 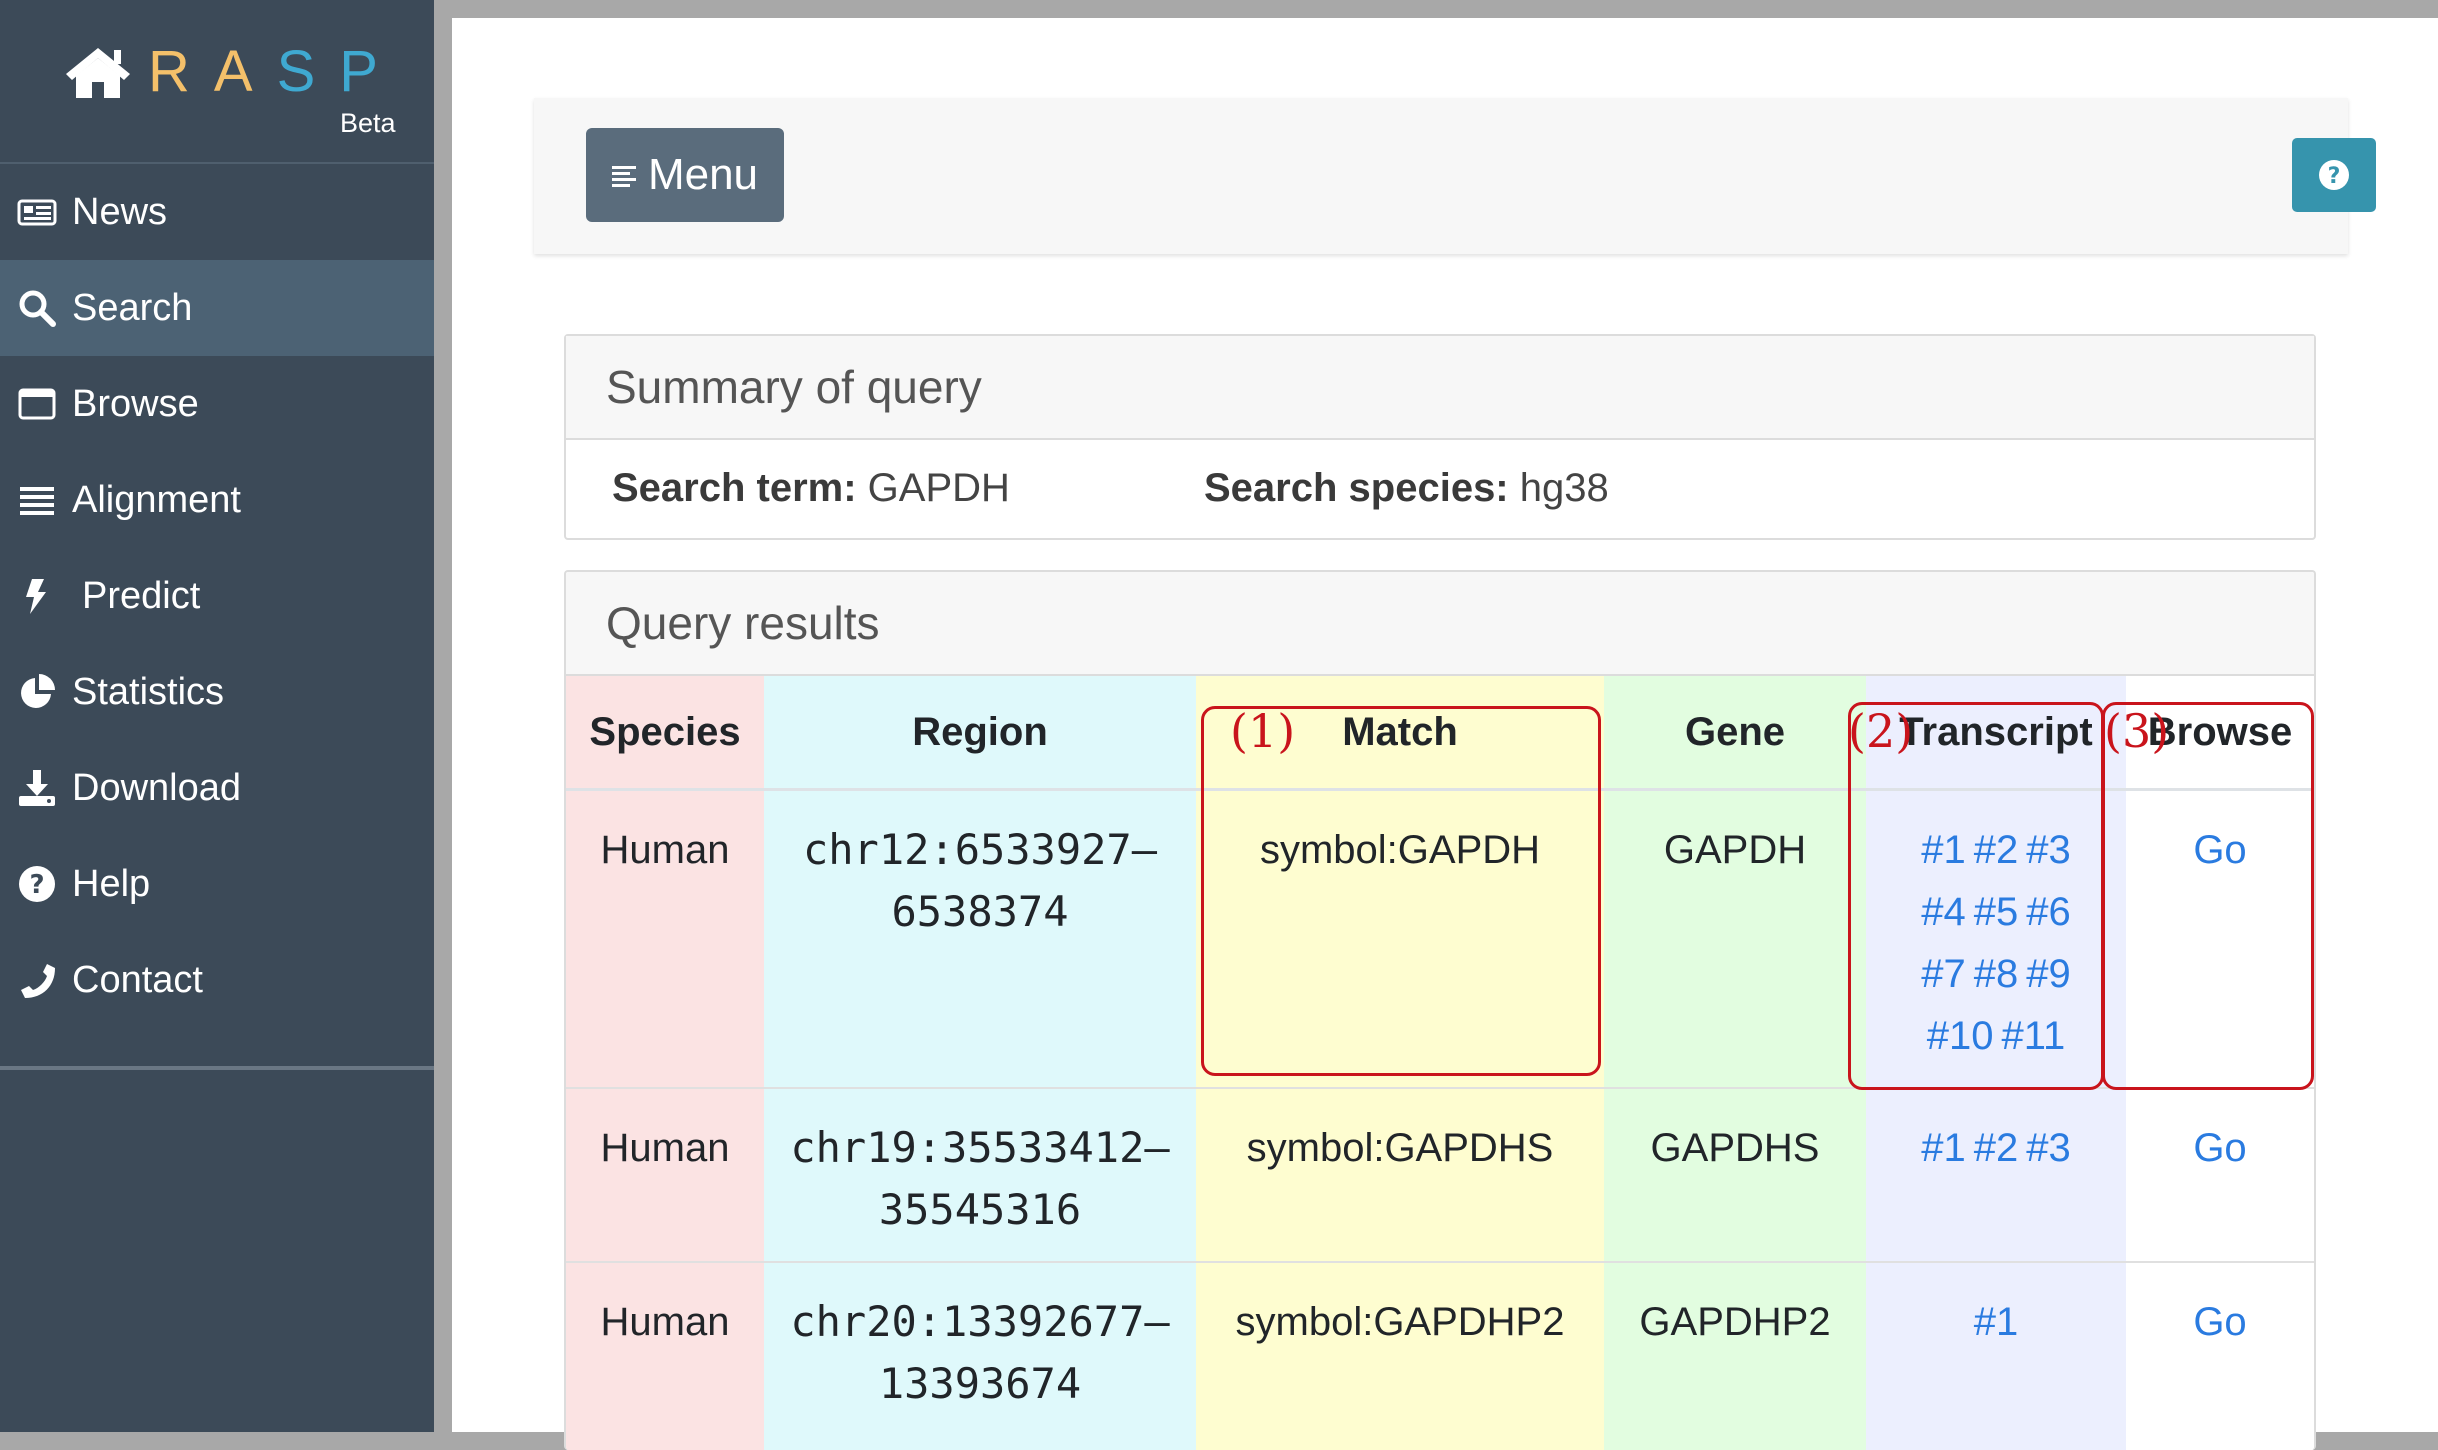 What do you see at coordinates (1356, 488) in the screenshot?
I see `search-species-label: Search species:` at bounding box center [1356, 488].